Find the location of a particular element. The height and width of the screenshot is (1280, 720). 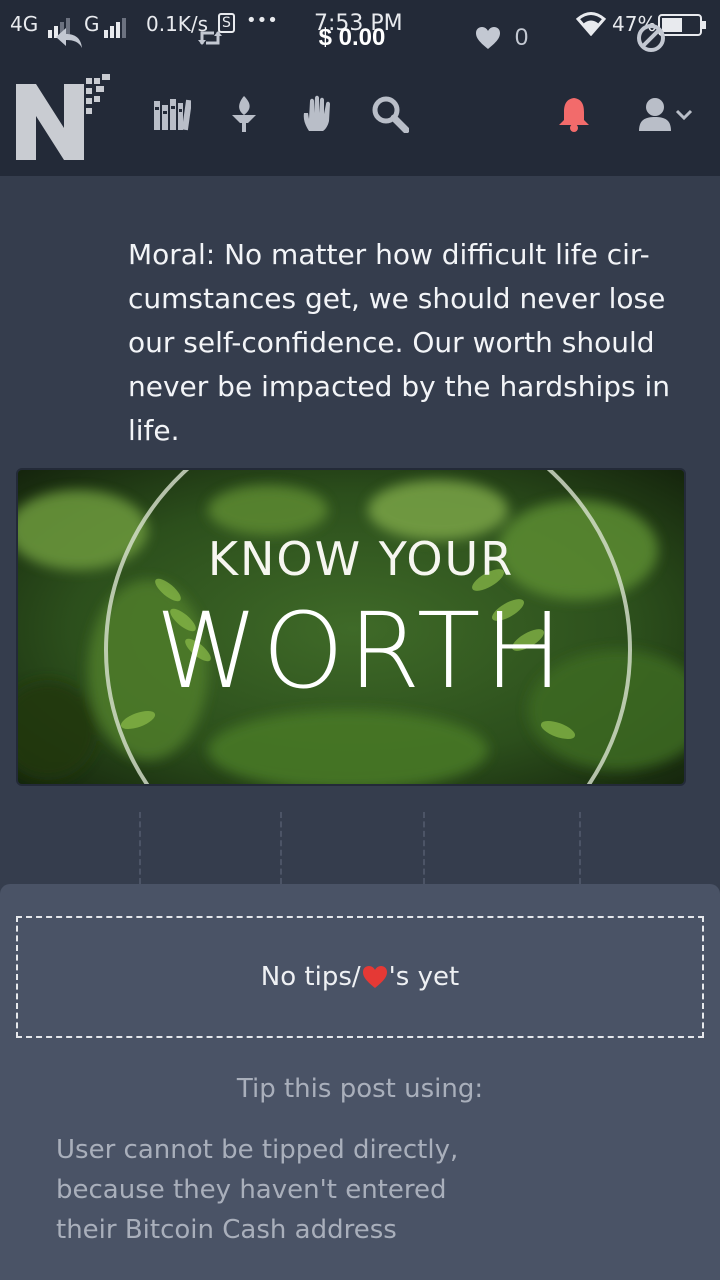

library-icon is located at coordinates (172, 114).